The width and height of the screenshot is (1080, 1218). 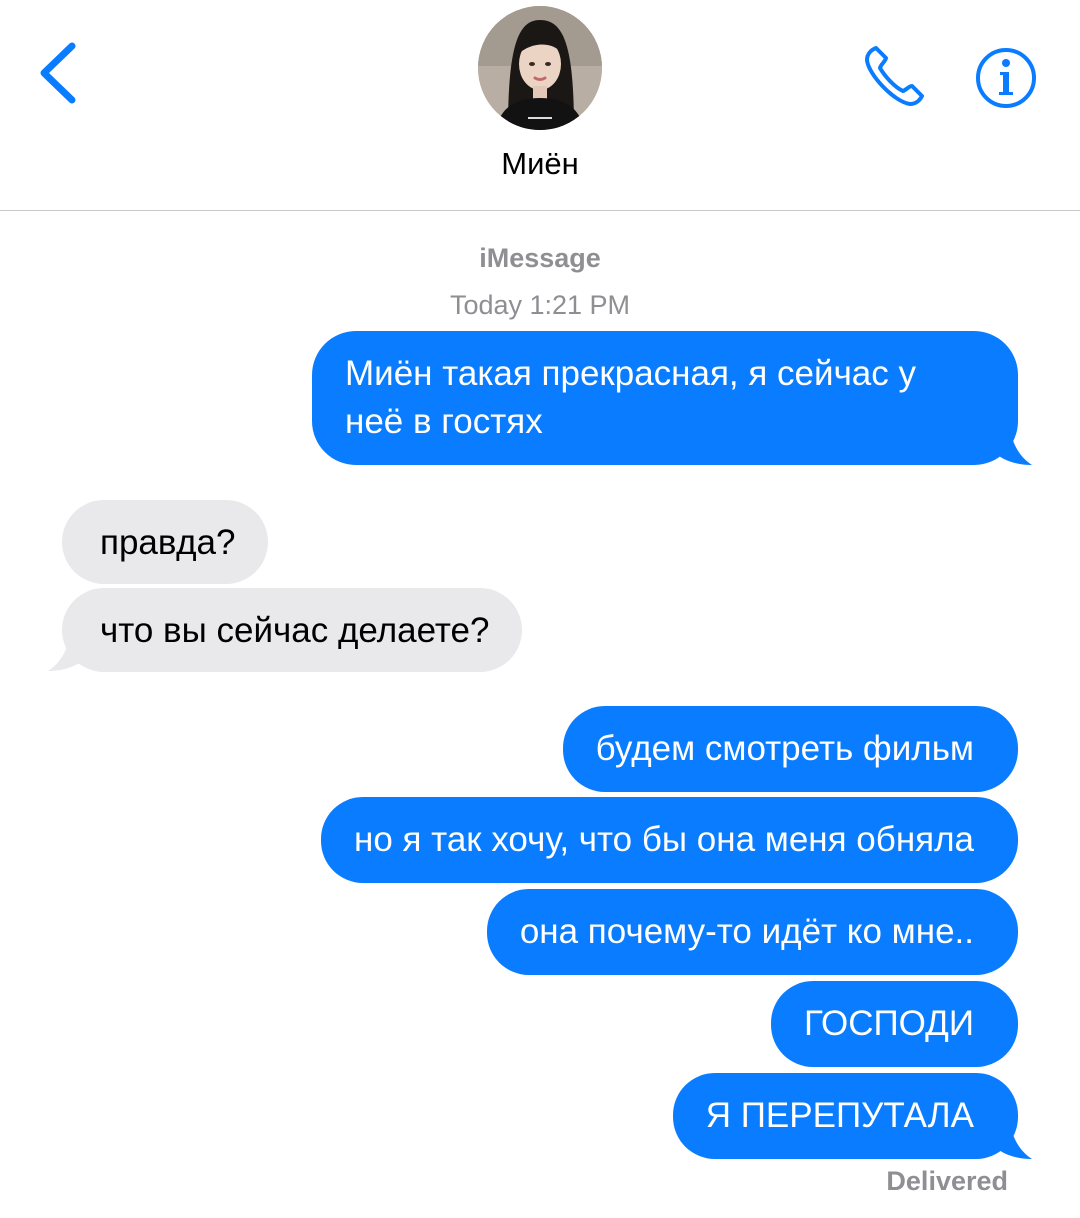 What do you see at coordinates (444, 421) in the screenshot?
I see `message-text-line: неё в гостях` at bounding box center [444, 421].